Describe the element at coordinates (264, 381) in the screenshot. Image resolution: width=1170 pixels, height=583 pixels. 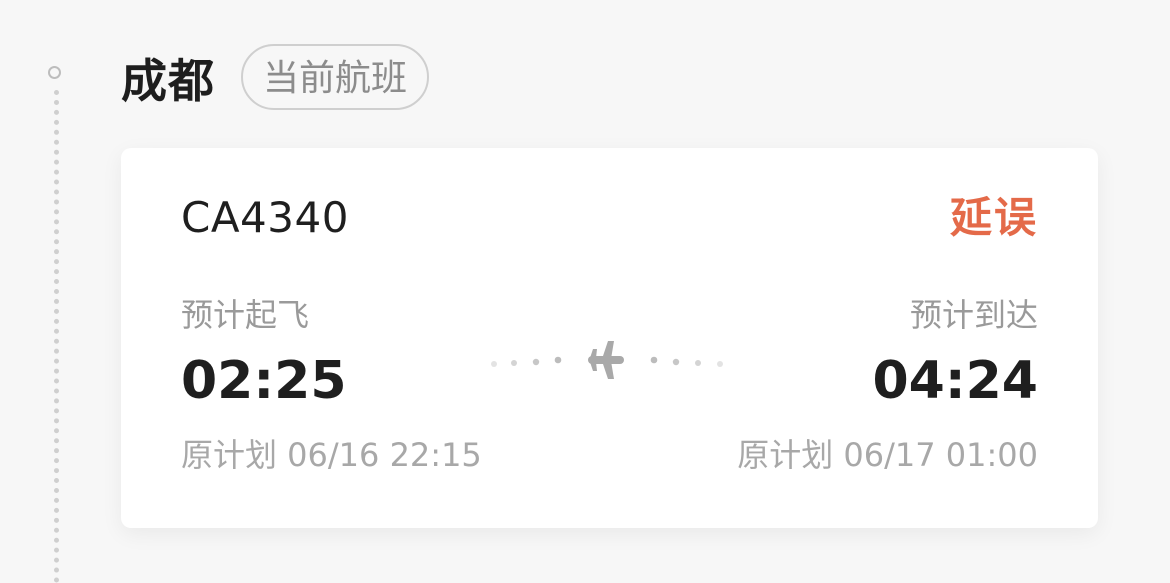
I see `departure-time: 02:25` at that location.